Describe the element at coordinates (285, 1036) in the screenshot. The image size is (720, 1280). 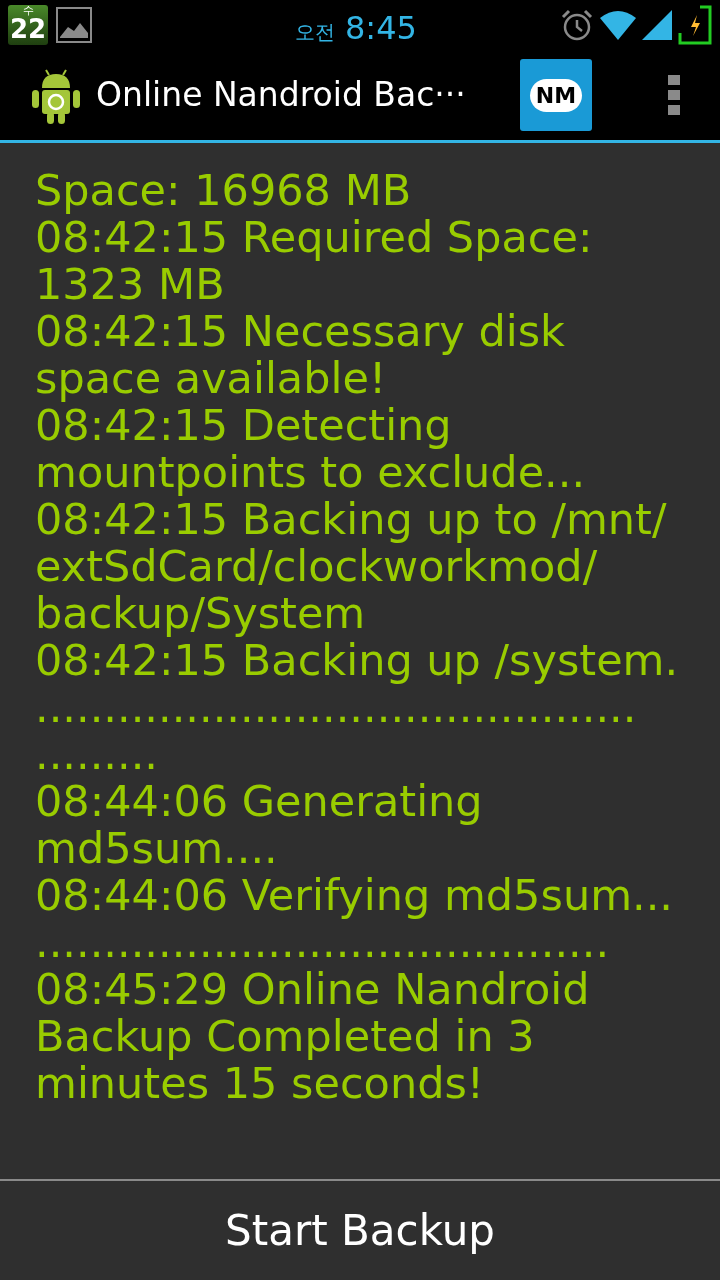
I see `log-line: Backup Completed in 3` at that location.